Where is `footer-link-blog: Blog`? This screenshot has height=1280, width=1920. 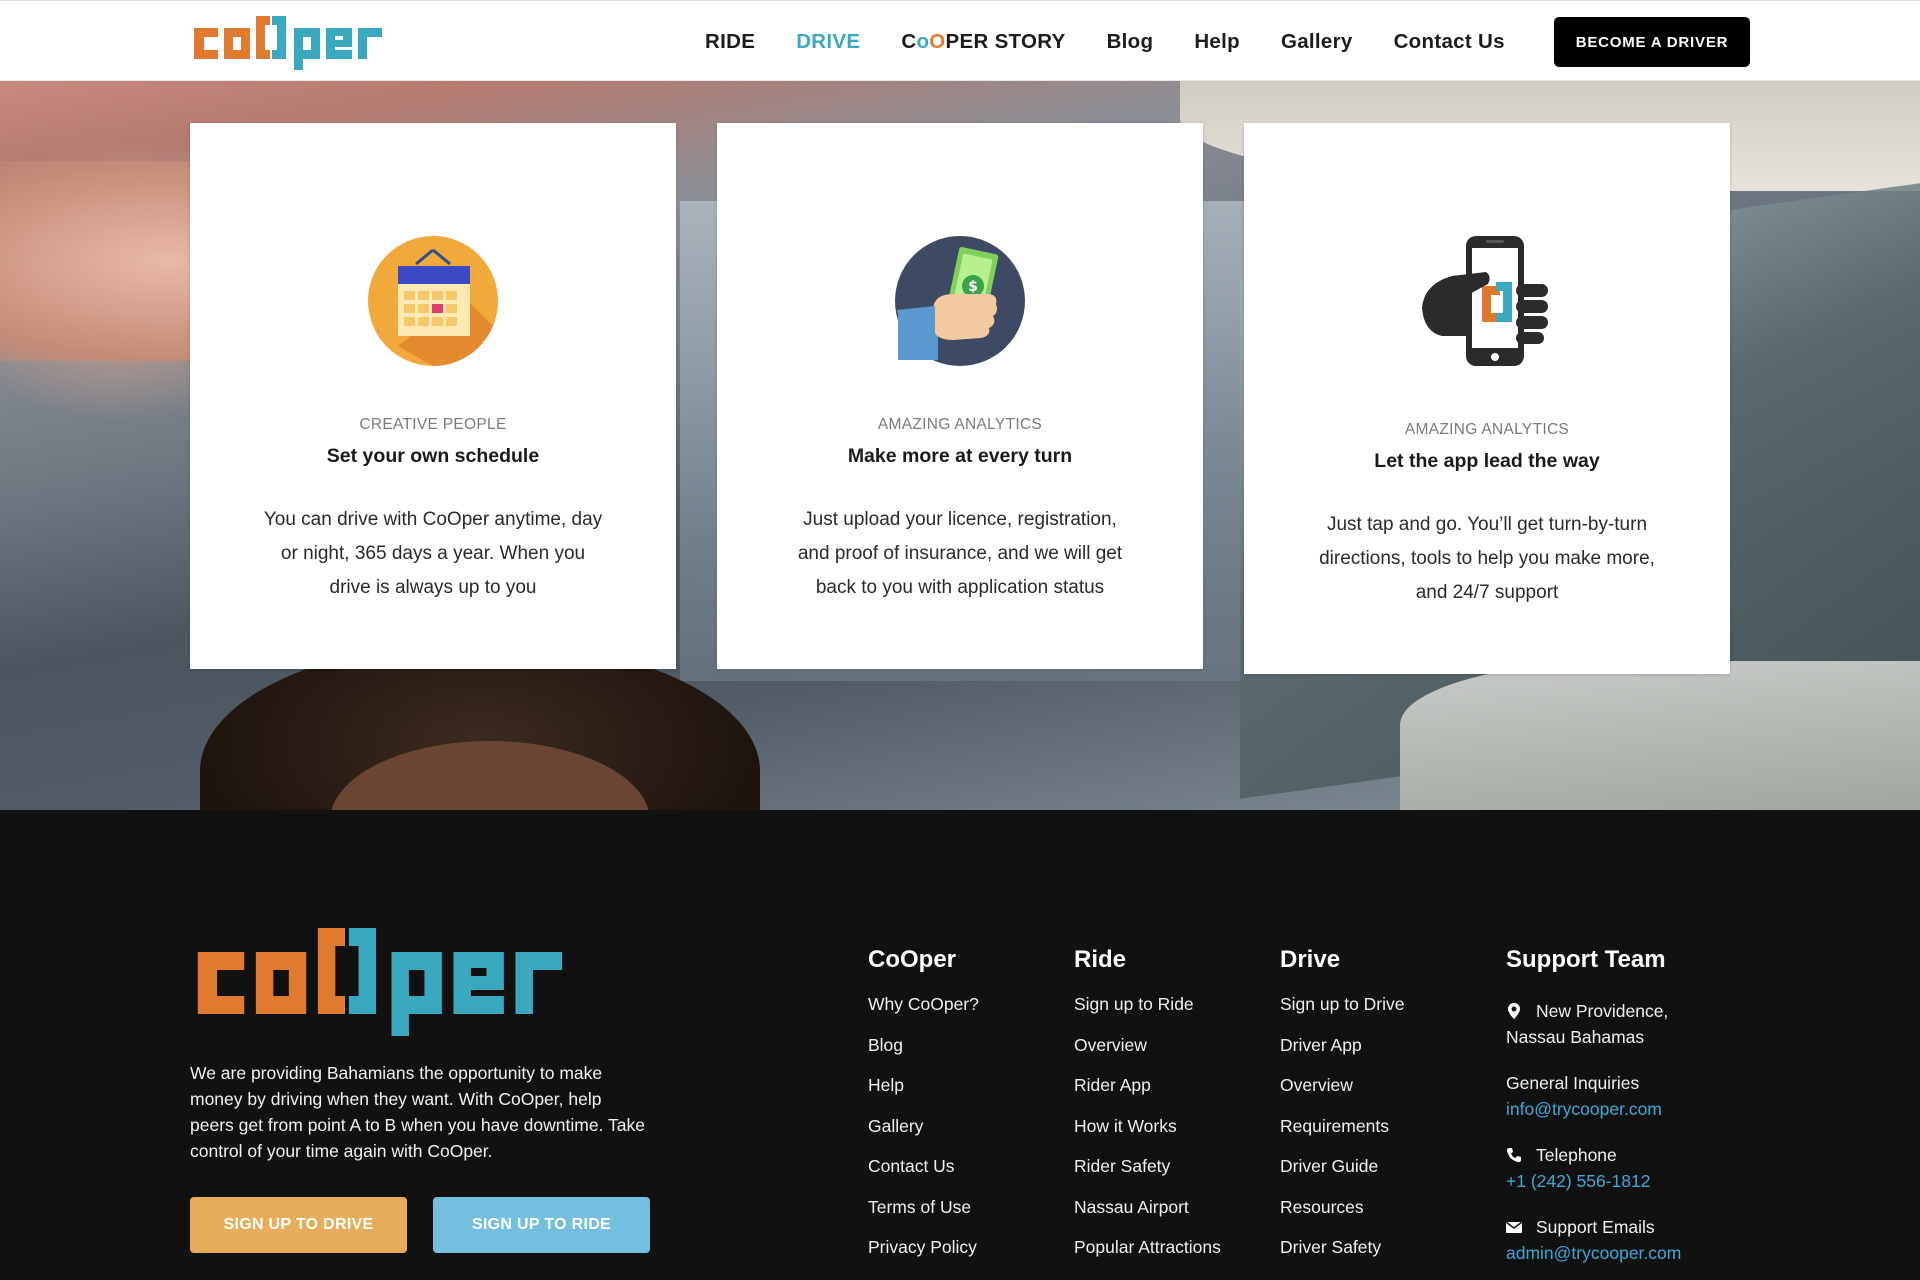
footer-link-blog: Blog is located at coordinates (923, 1055).